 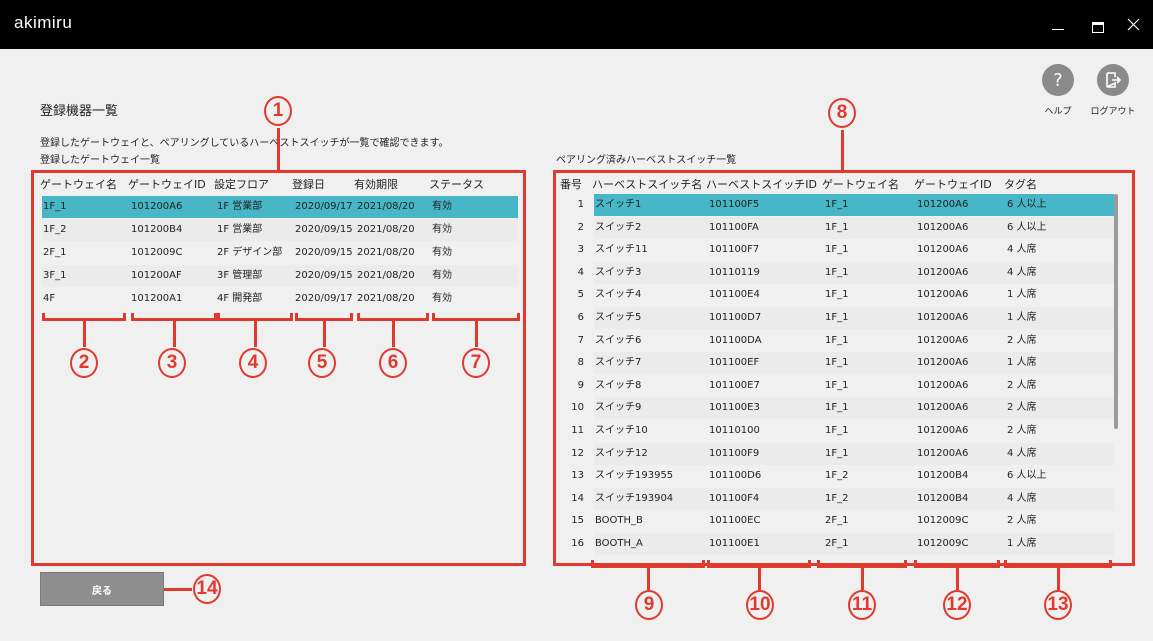 What do you see at coordinates (842, 113) in the screenshot?
I see `annotation-marker: 8` at bounding box center [842, 113].